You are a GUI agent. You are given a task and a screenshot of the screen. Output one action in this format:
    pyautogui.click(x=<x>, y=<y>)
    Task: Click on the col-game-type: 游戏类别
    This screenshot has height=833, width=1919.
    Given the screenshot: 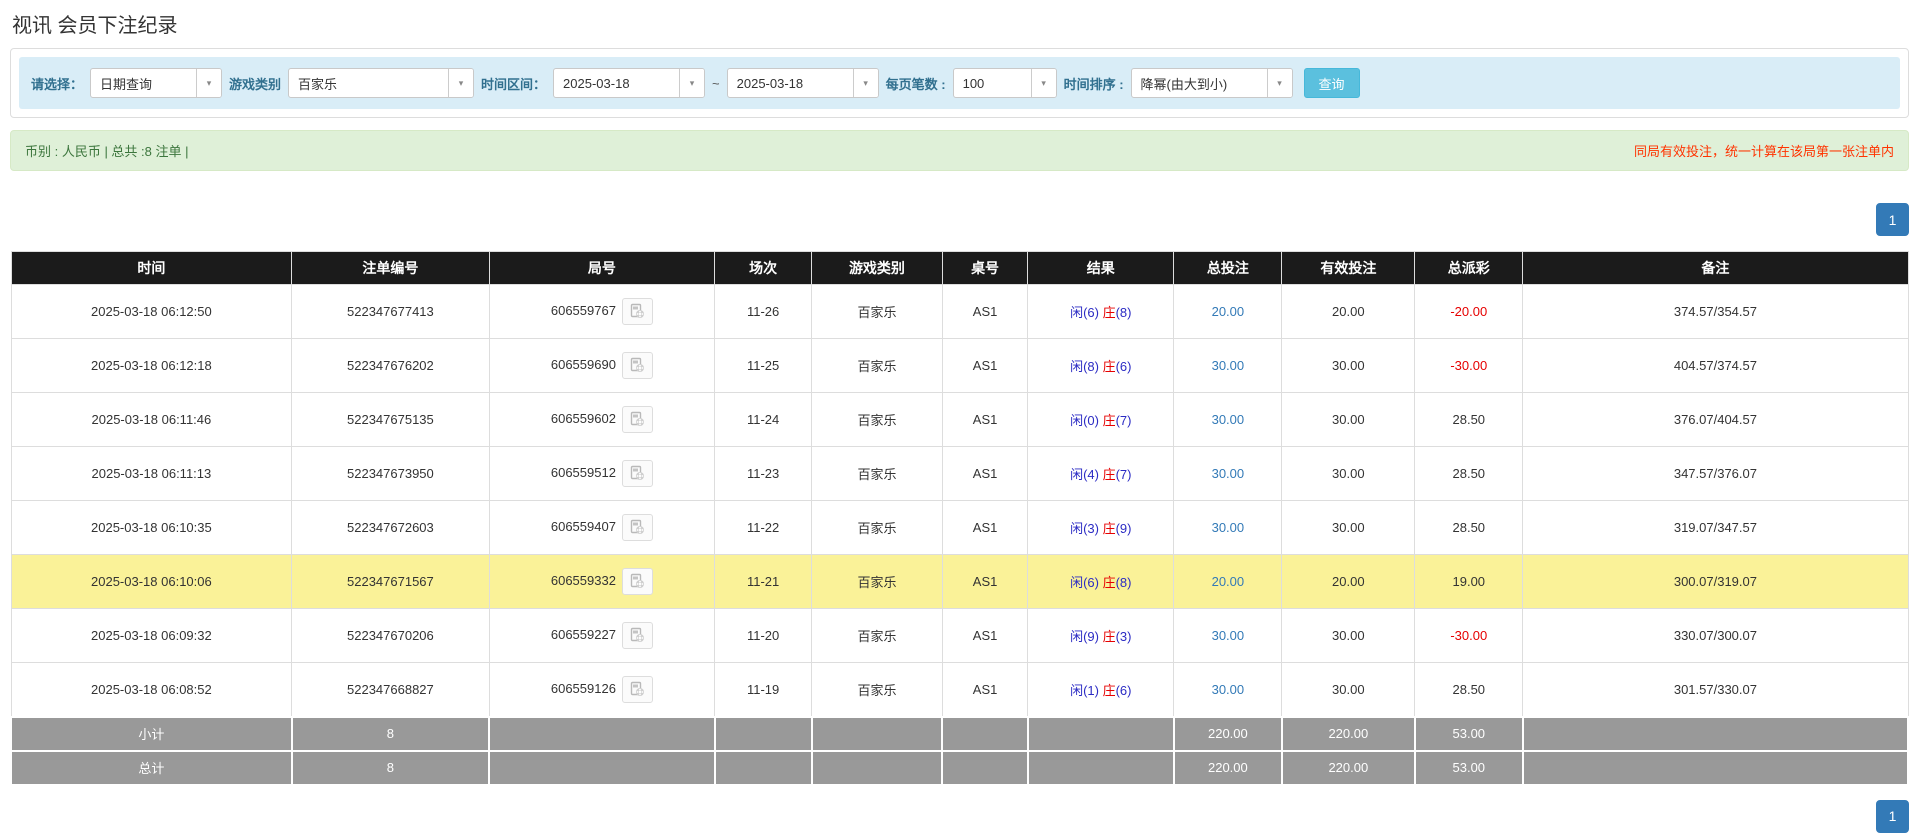 What is the action you would take?
    pyautogui.click(x=877, y=268)
    